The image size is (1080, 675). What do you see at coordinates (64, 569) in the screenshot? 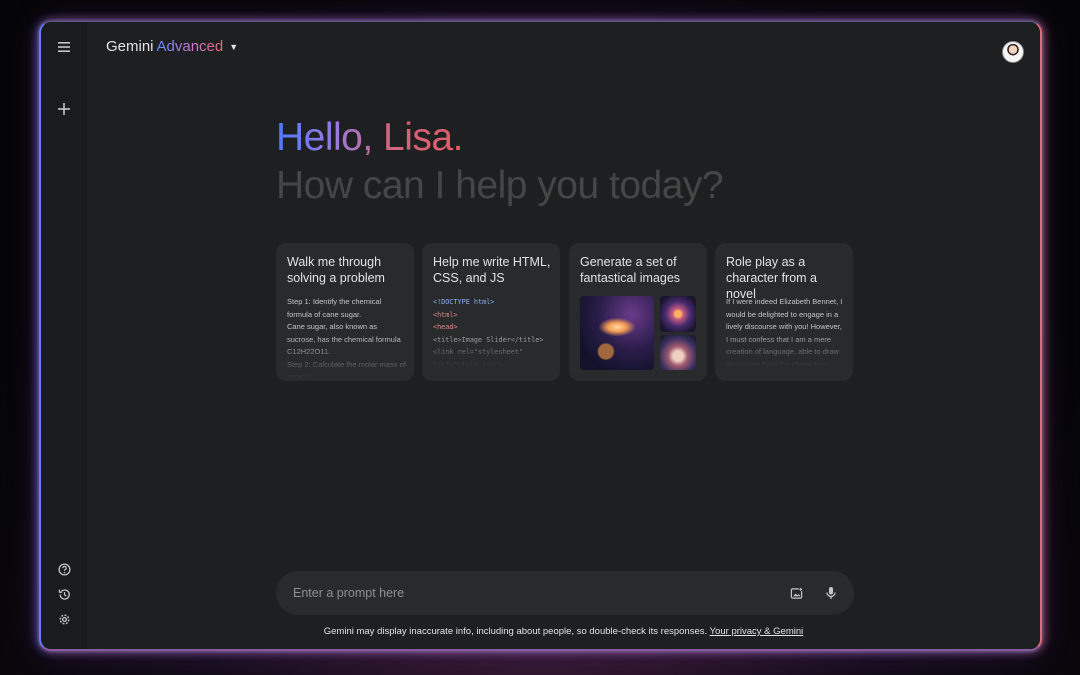
I see `help-icon` at bounding box center [64, 569].